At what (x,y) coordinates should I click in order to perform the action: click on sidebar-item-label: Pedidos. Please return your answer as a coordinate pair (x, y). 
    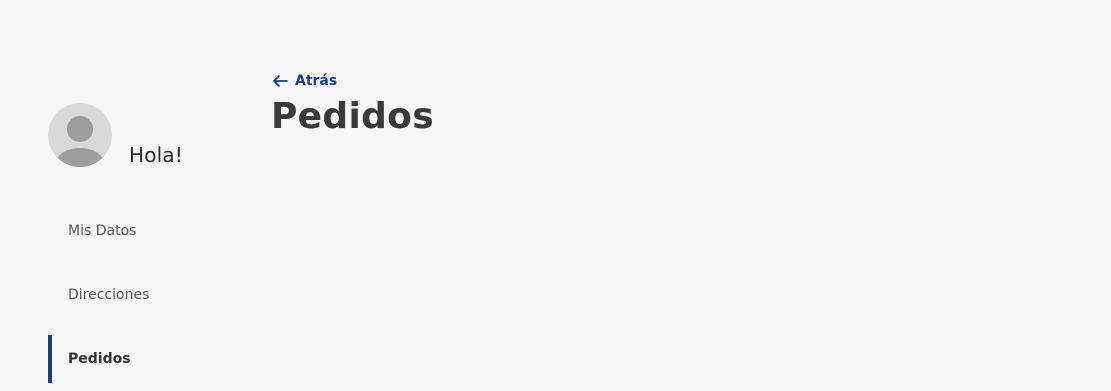
    Looking at the image, I should click on (99, 359).